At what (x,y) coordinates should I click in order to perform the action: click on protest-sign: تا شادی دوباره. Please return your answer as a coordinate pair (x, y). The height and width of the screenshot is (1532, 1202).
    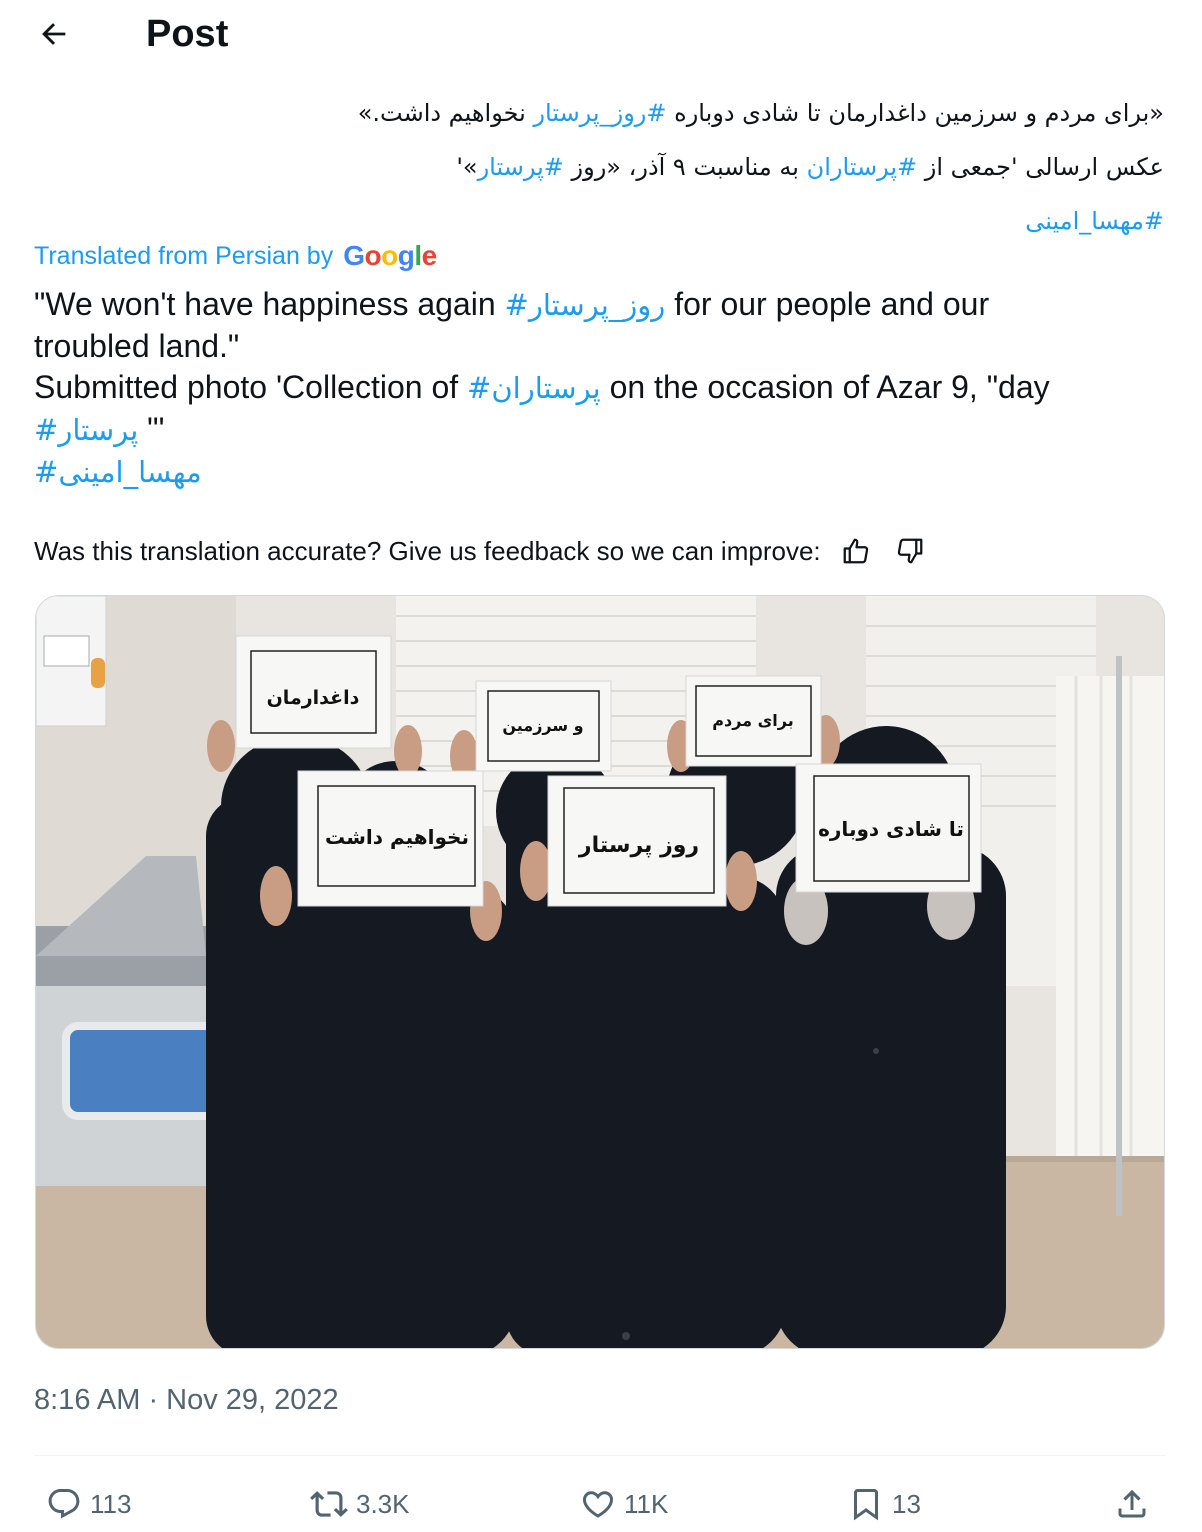
    Looking at the image, I should click on (888, 828).